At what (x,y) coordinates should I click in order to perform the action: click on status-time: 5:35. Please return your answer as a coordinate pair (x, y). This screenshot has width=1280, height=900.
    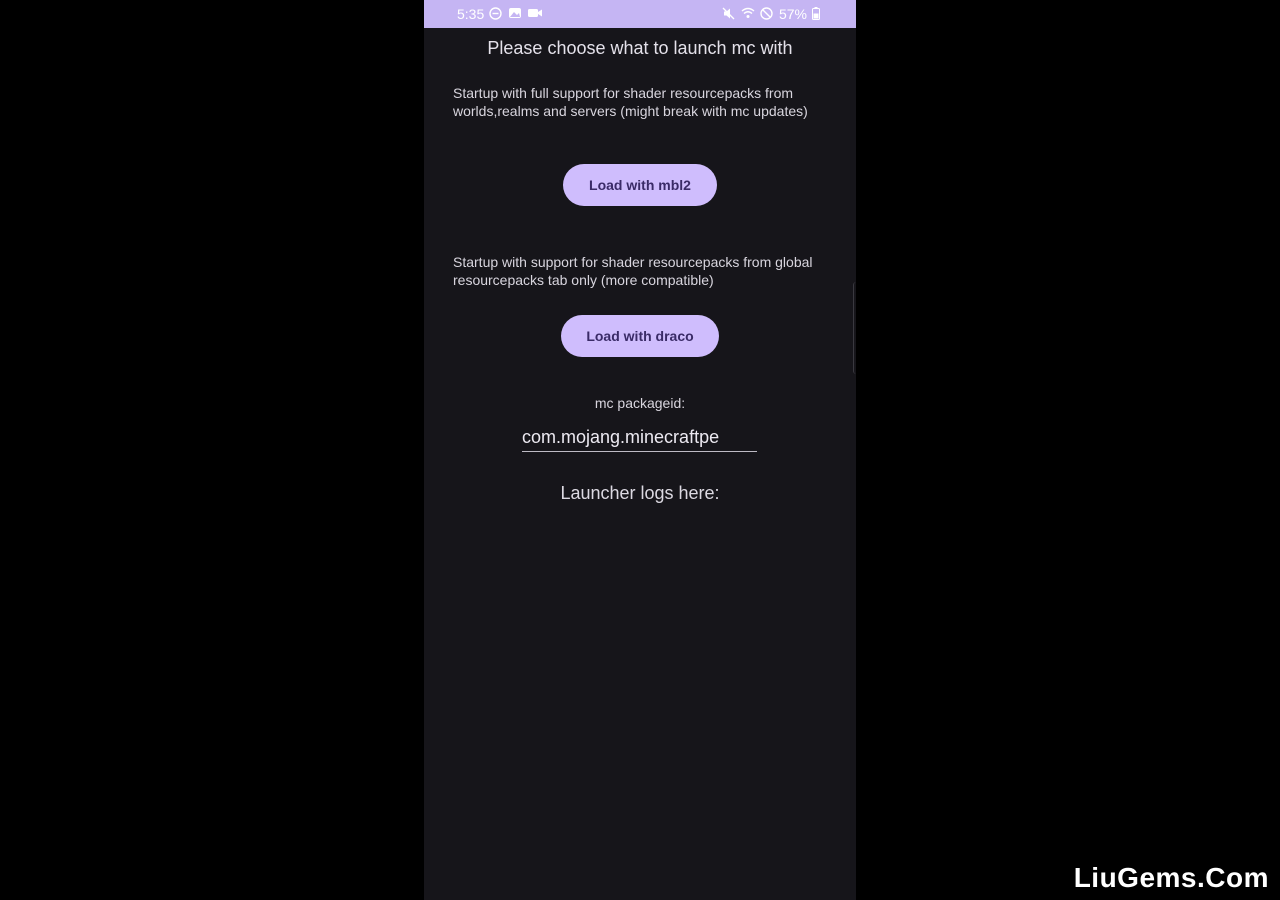
    Looking at the image, I should click on (471, 14).